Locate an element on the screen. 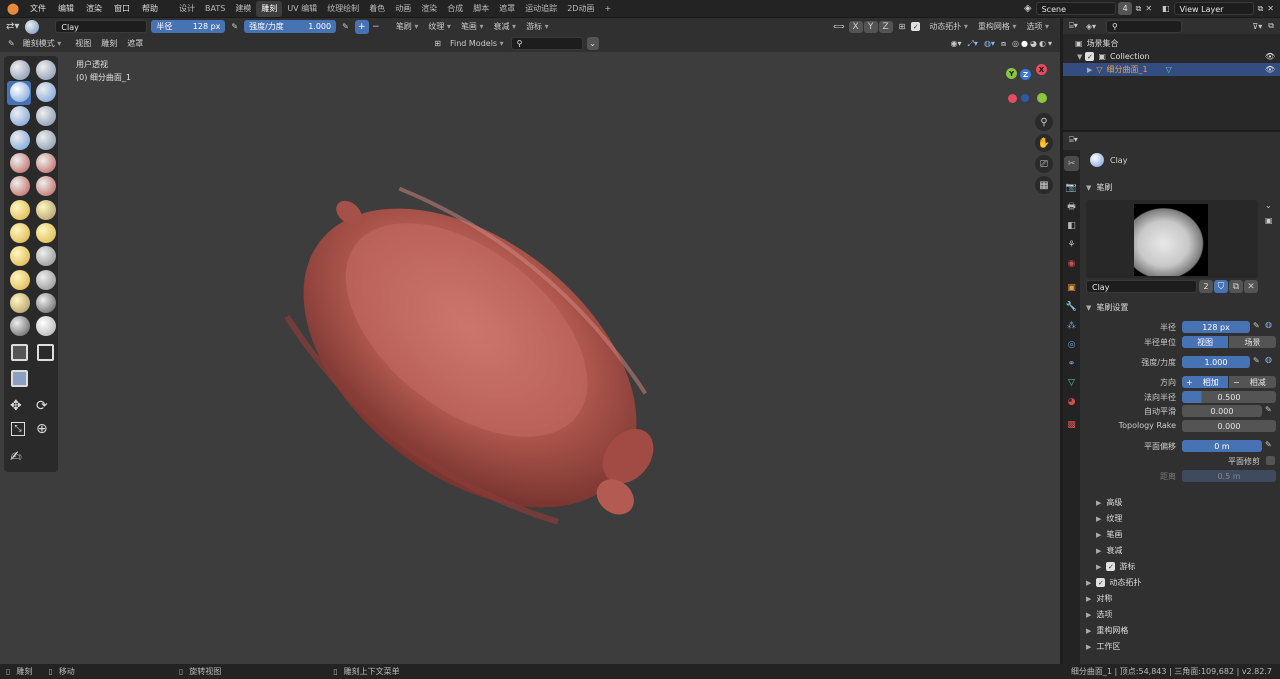 The height and width of the screenshot is (679, 1280). draw-sharp-brush-icon is located at coordinates (46, 70).